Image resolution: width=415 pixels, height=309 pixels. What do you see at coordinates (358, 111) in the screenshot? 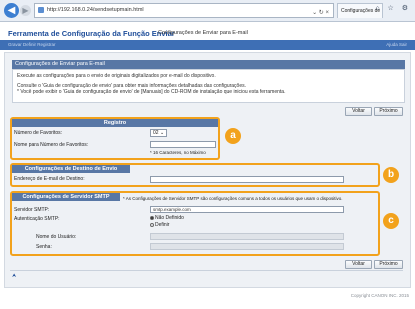
I see `back-button: Voltar` at bounding box center [358, 111].